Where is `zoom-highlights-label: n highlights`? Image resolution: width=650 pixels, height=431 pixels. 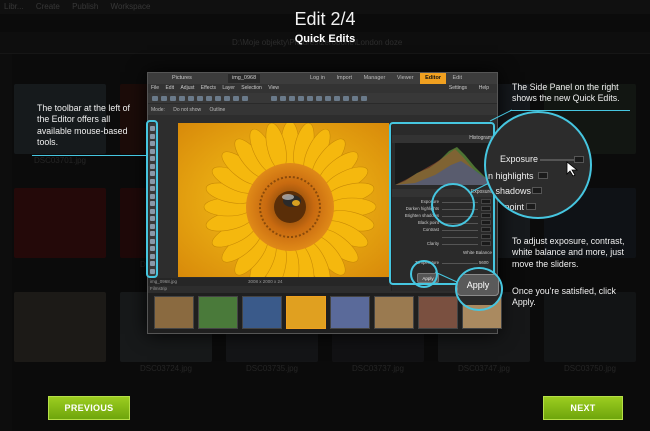 zoom-highlights-label: n highlights is located at coordinates (511, 176).